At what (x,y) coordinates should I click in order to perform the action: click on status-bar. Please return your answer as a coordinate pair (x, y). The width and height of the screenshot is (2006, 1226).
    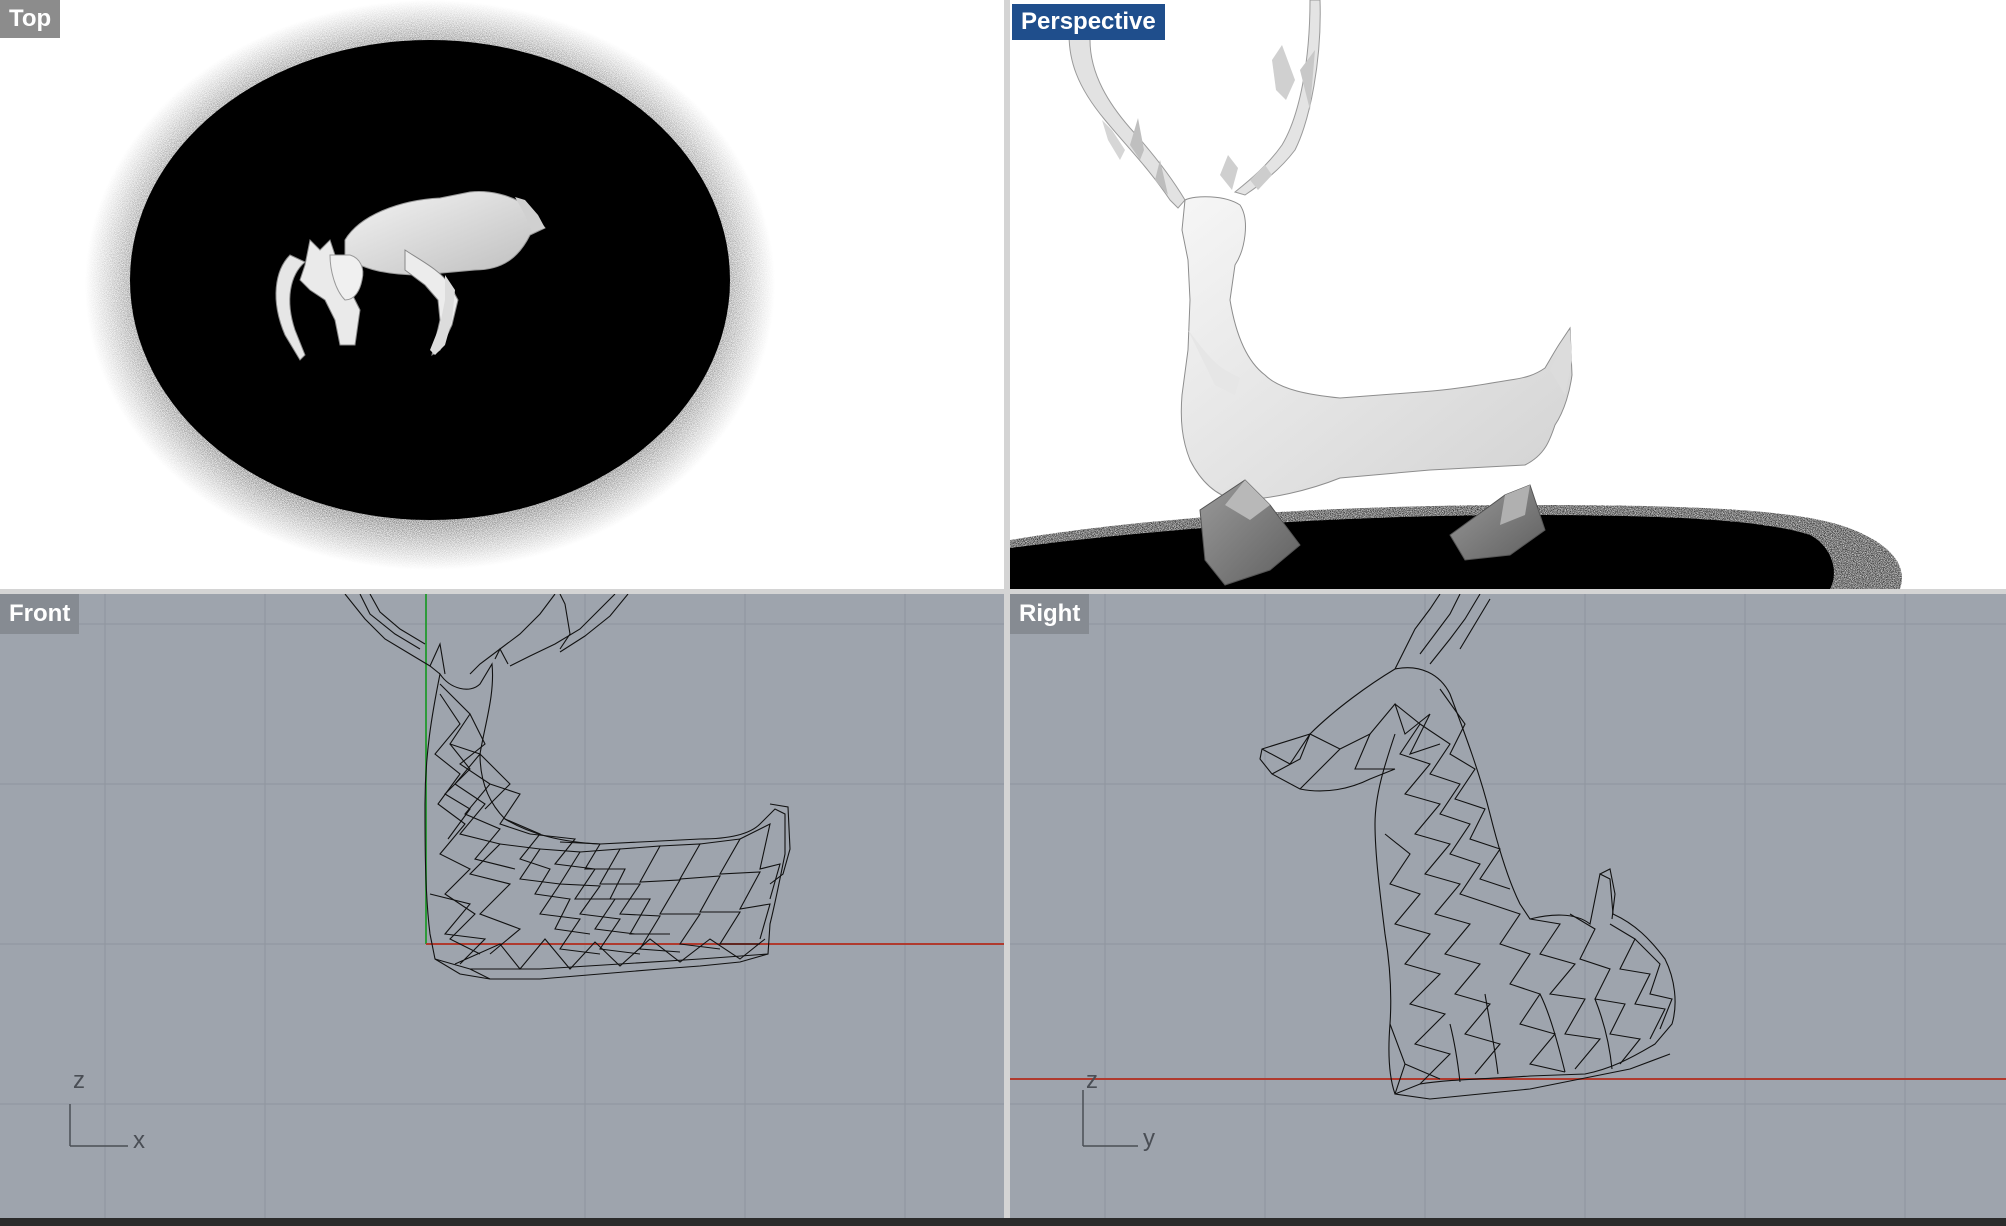
    Looking at the image, I should click on (1003, 1222).